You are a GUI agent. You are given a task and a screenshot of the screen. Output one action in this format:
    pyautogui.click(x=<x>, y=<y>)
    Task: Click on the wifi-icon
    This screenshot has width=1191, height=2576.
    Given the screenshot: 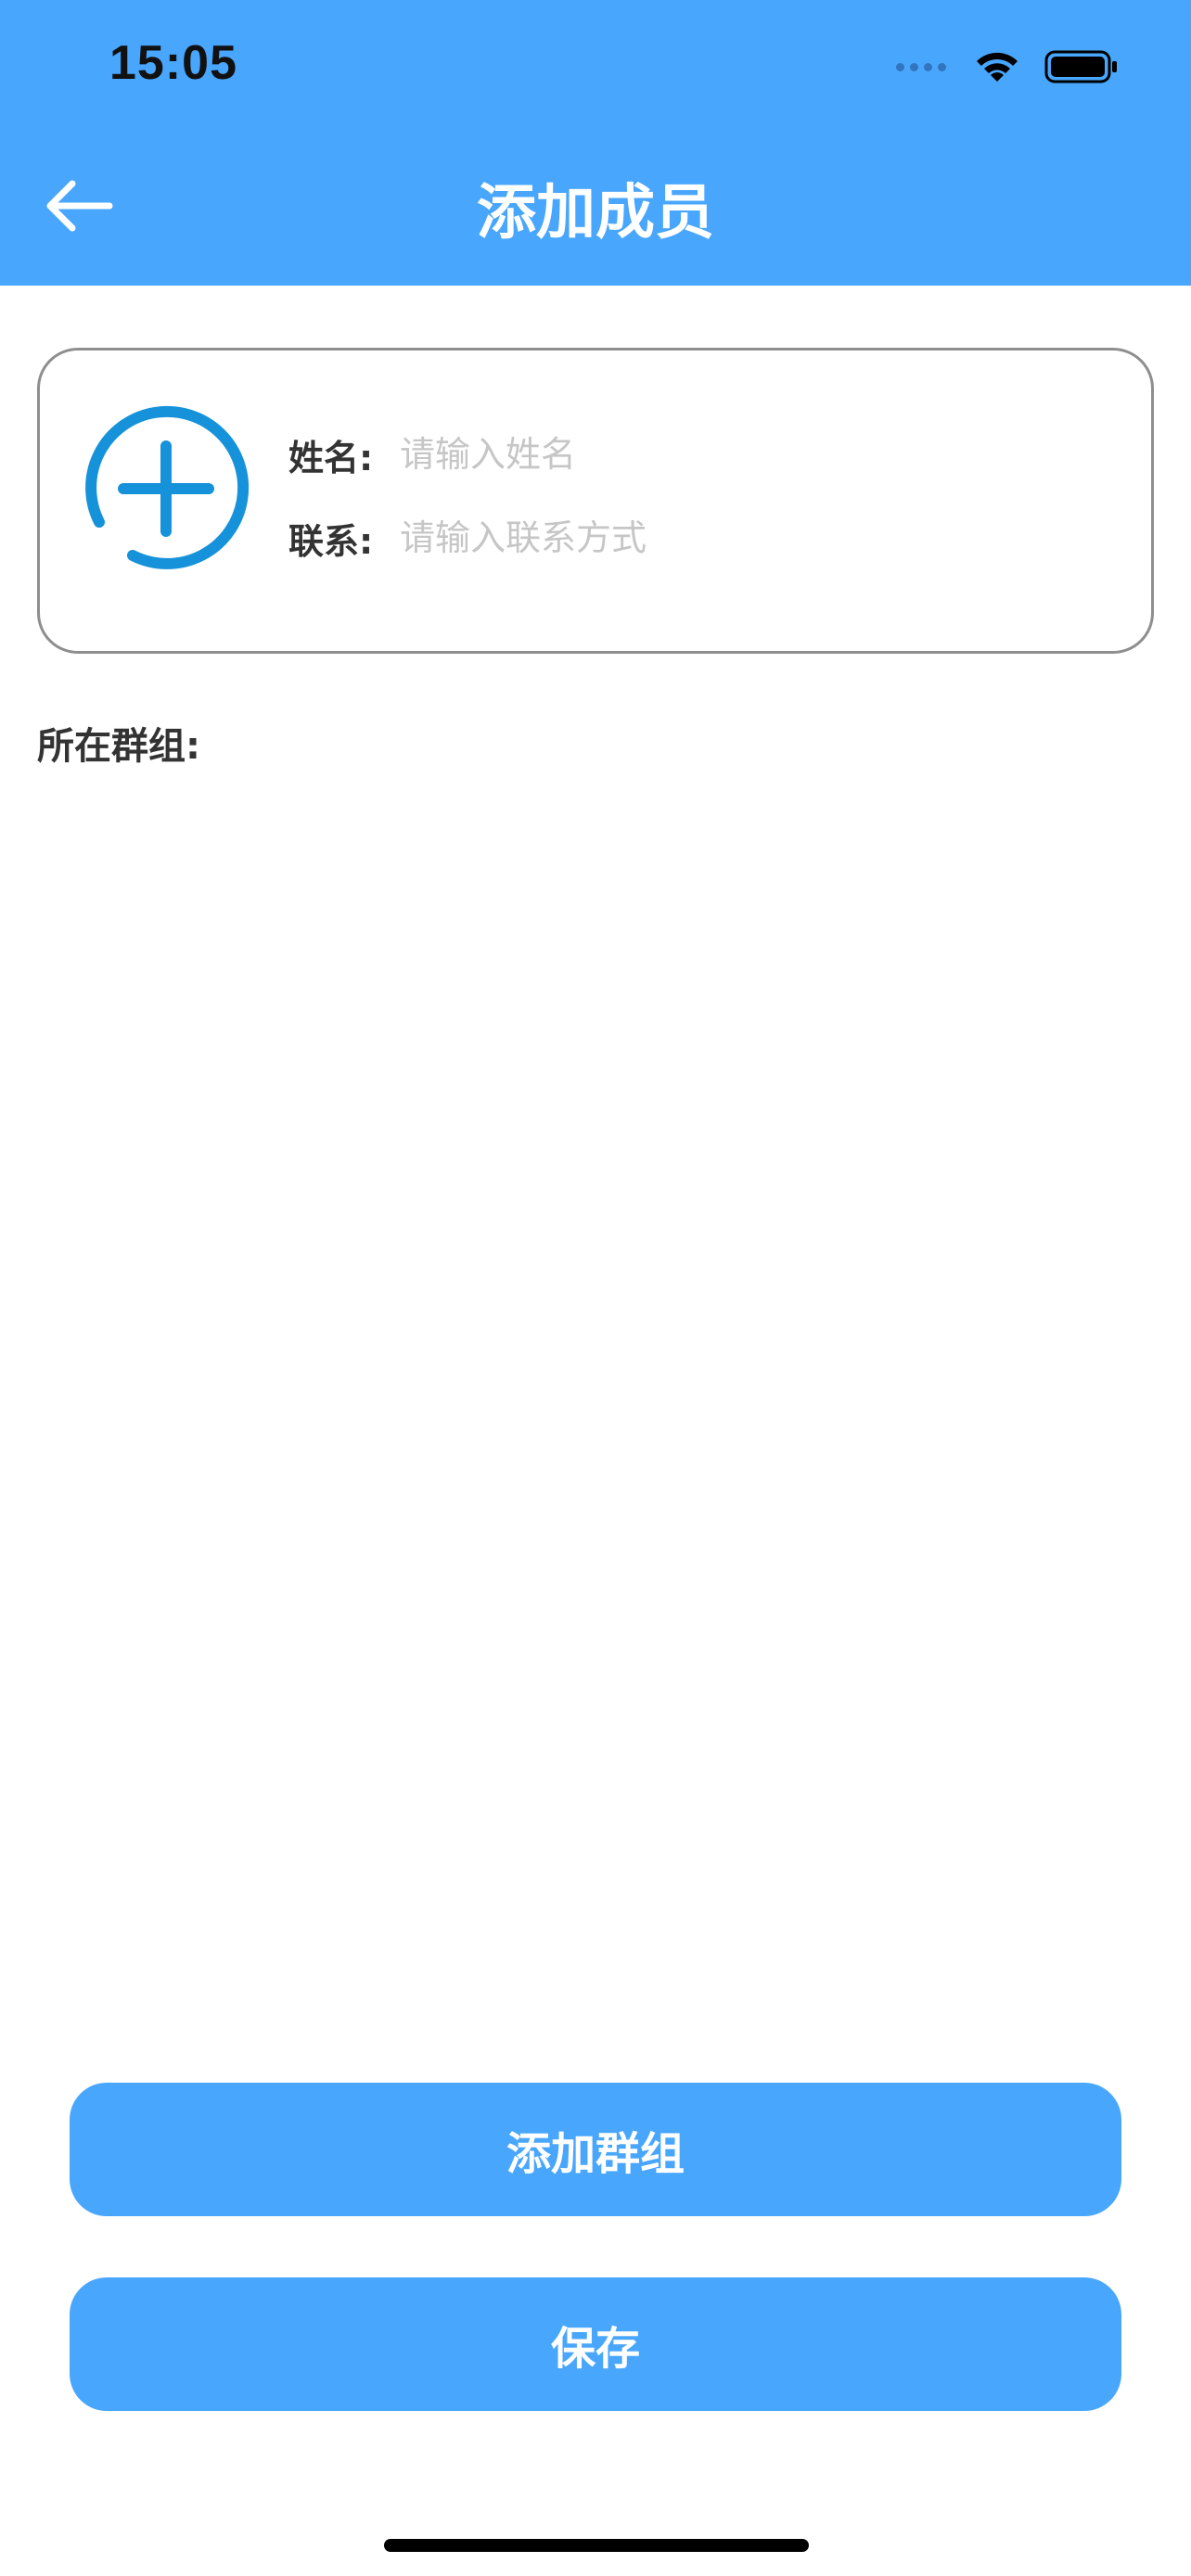 What is the action you would take?
    pyautogui.click(x=997, y=67)
    